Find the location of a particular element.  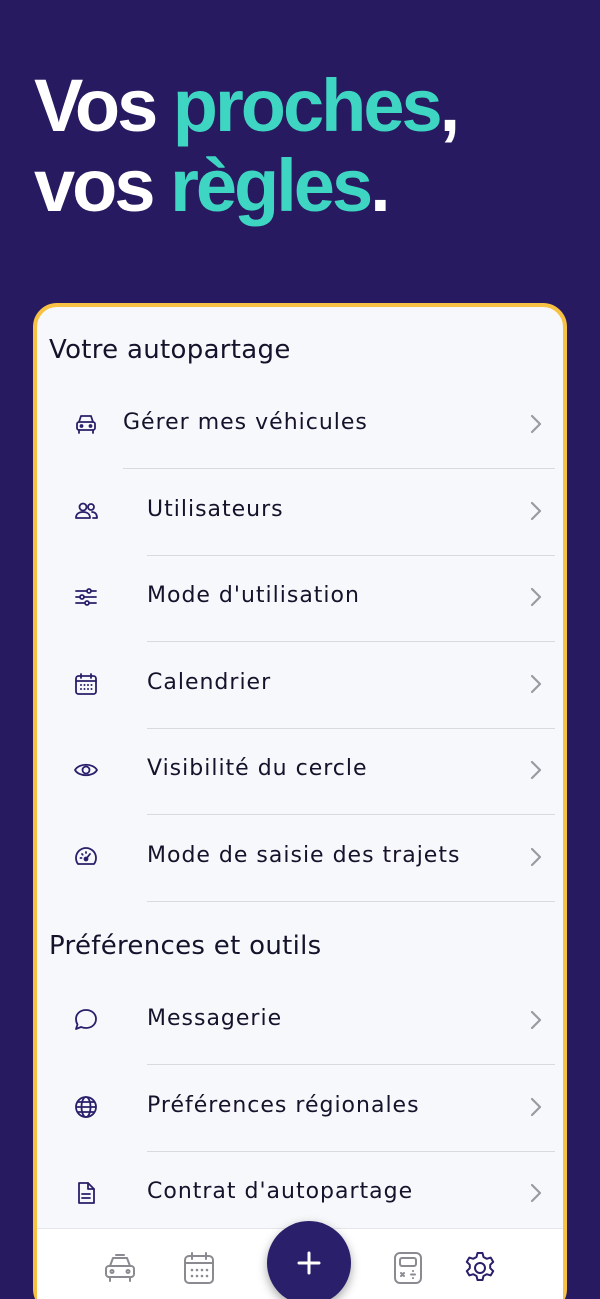

section-title-autopartage: Votre autopartage is located at coordinates (170, 350).